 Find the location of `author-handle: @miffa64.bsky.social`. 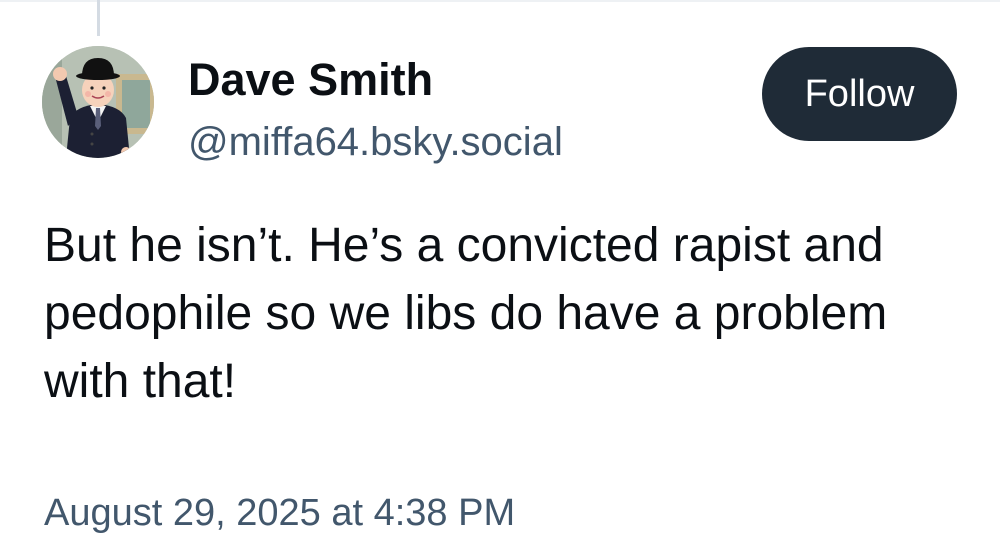

author-handle: @miffa64.bsky.social is located at coordinates (375, 142).